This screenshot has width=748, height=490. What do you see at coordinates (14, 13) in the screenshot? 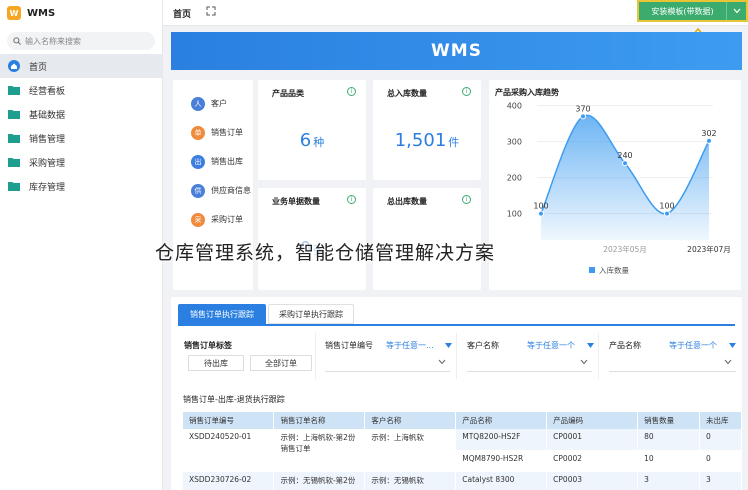
I see `app-logo-icon: W` at bounding box center [14, 13].